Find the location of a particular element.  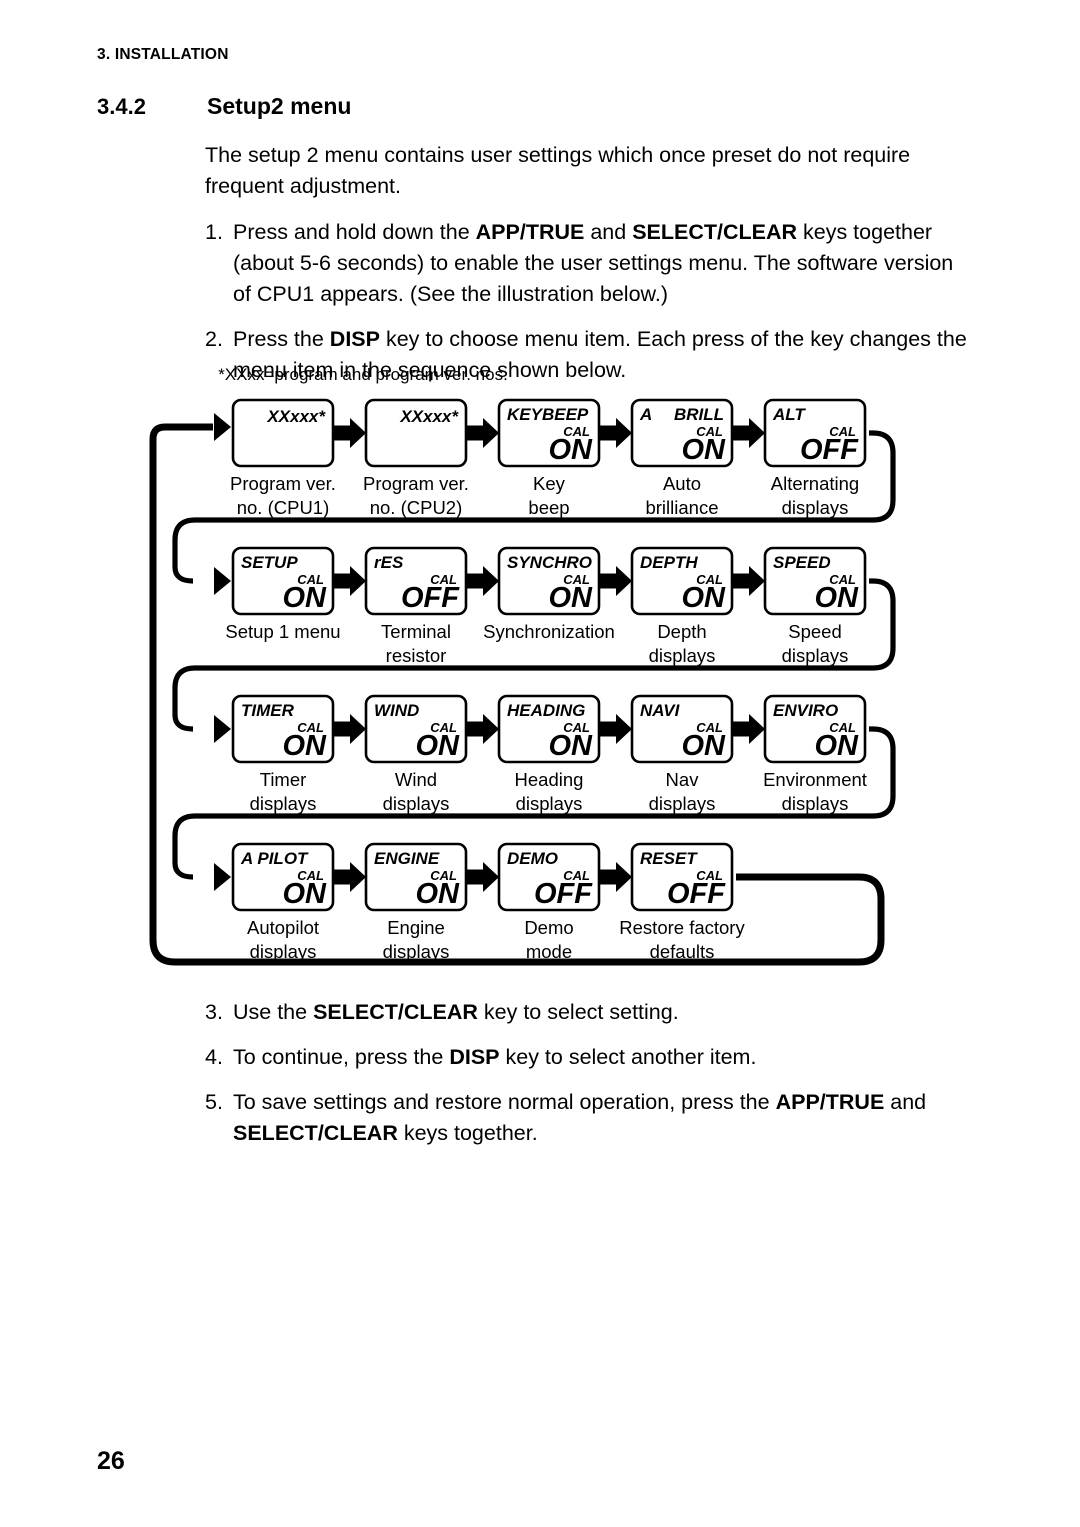

caption-line-1: Timer is located at coordinates (283, 779).